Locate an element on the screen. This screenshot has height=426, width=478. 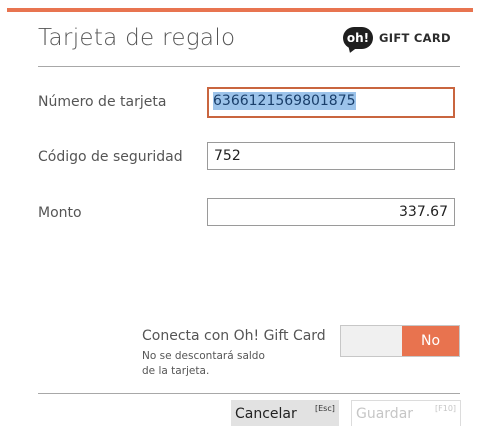
save-shortcut: [F10] is located at coordinates (446, 408).